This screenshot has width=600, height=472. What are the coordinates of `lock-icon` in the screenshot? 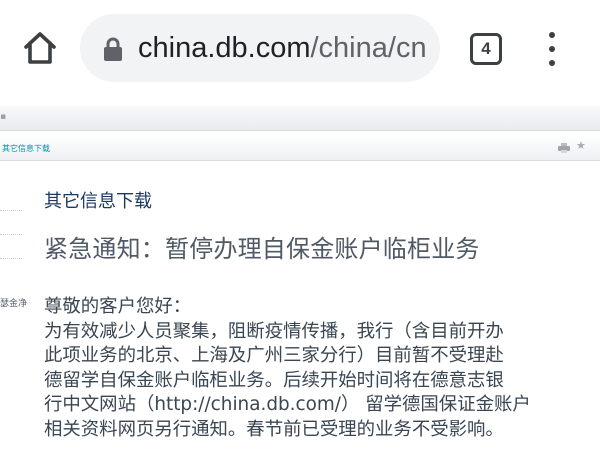 It's located at (113, 49).